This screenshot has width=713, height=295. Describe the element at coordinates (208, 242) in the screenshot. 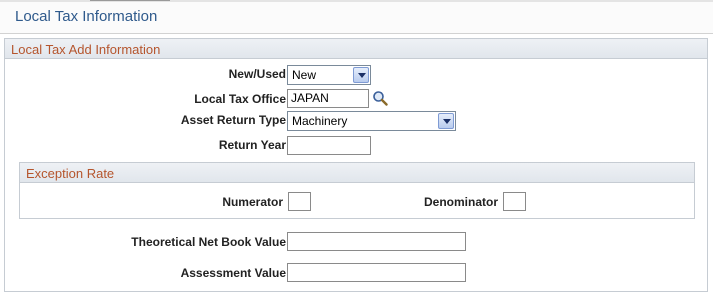

I see `theoretical-nbv-label: Theoretical Net Book Value` at that location.